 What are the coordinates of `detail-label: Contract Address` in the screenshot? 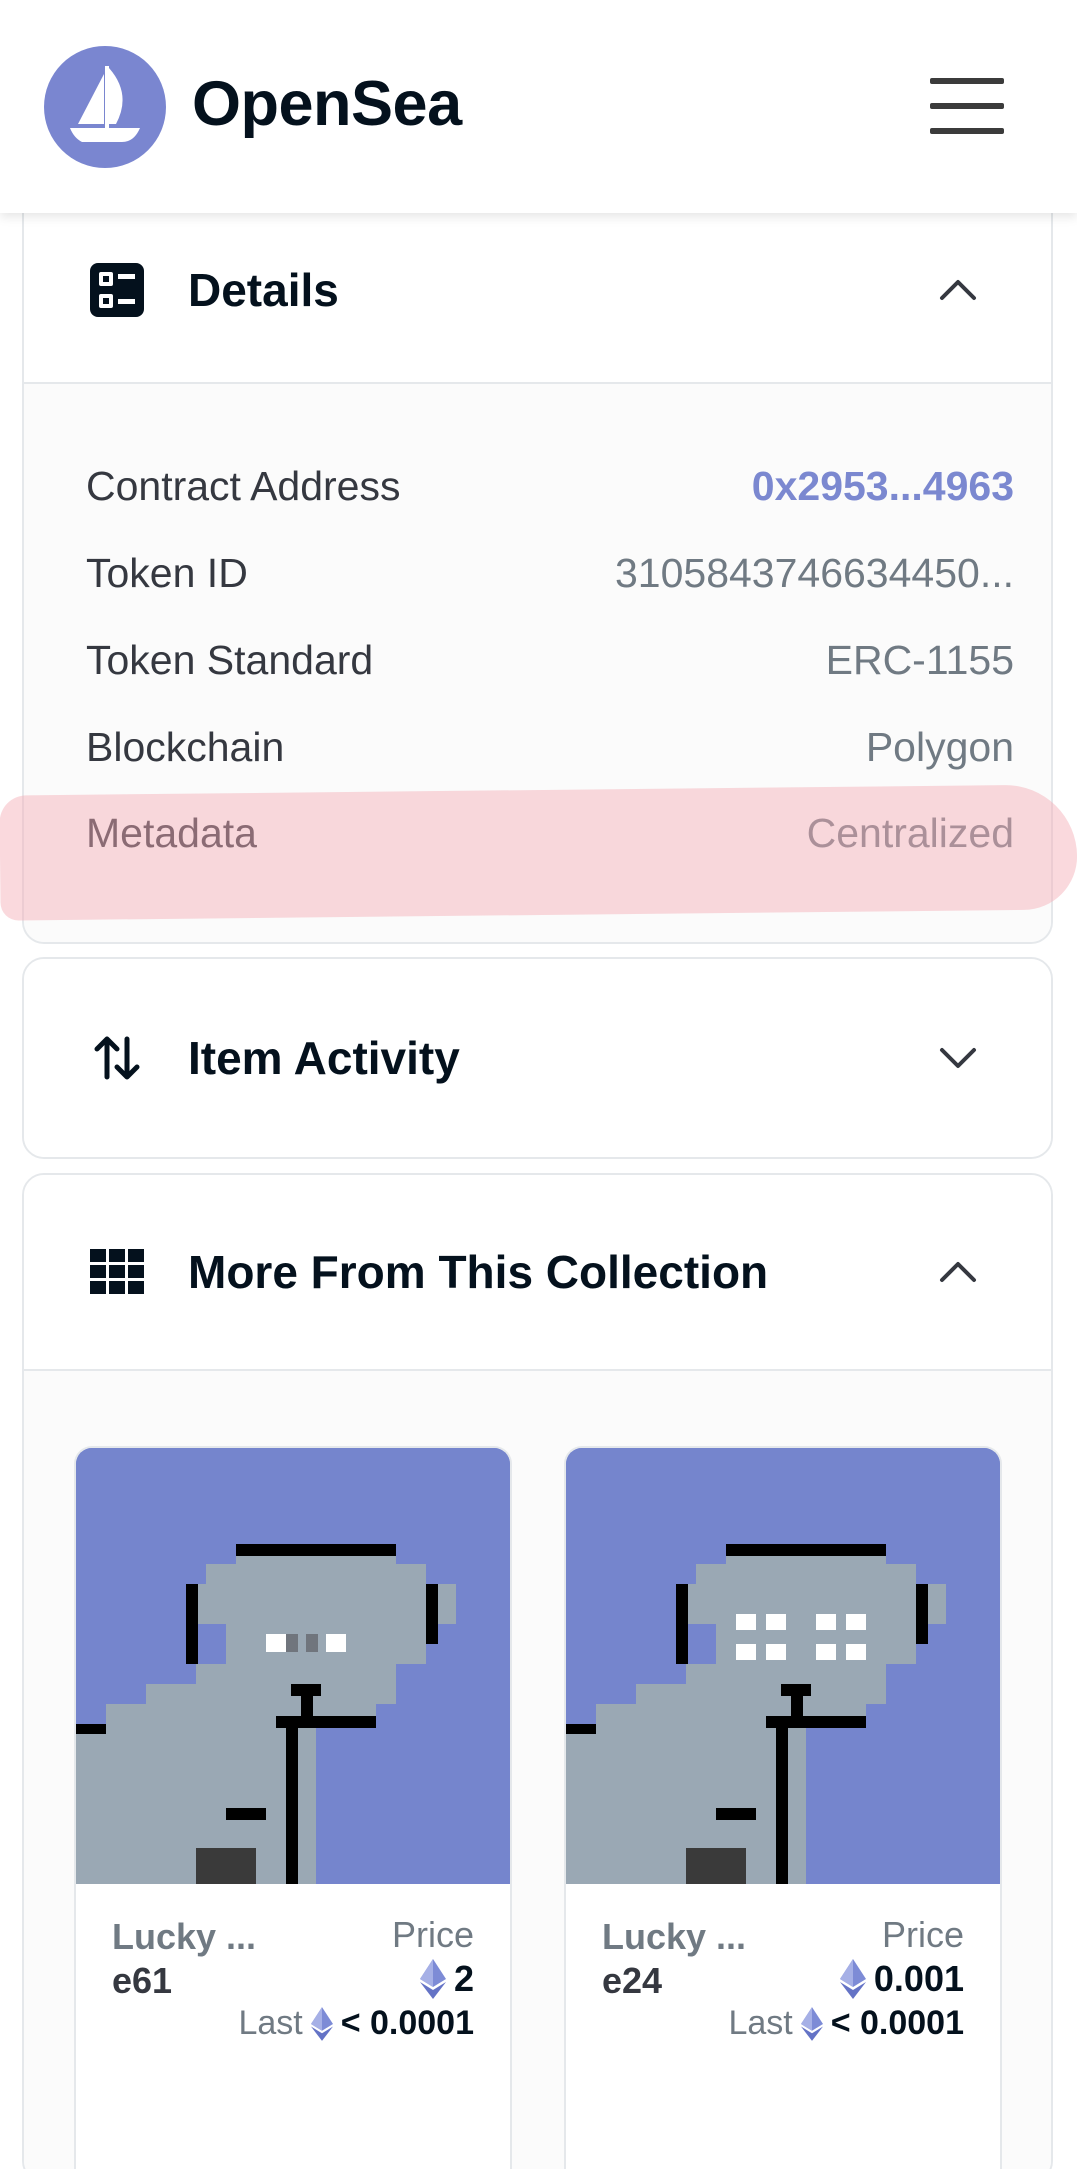 It's located at (243, 485).